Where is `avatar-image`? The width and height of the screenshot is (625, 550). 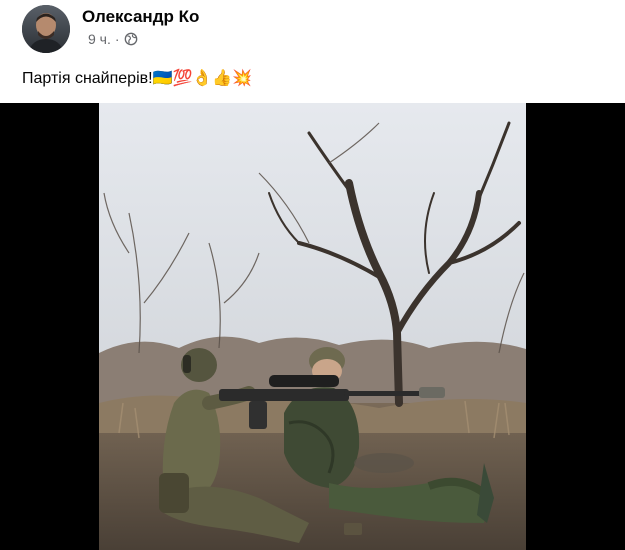 avatar-image is located at coordinates (46, 29).